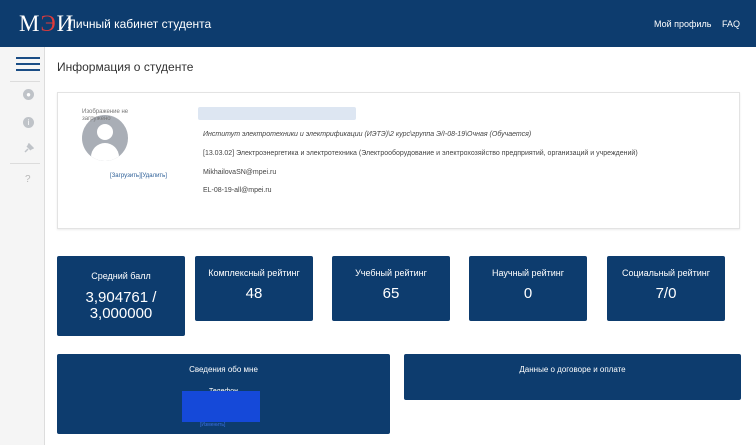 The height and width of the screenshot is (445, 756). Describe the element at coordinates (572, 377) in the screenshot. I see `contract-payment-section: Данные о договоре и оплате` at that location.